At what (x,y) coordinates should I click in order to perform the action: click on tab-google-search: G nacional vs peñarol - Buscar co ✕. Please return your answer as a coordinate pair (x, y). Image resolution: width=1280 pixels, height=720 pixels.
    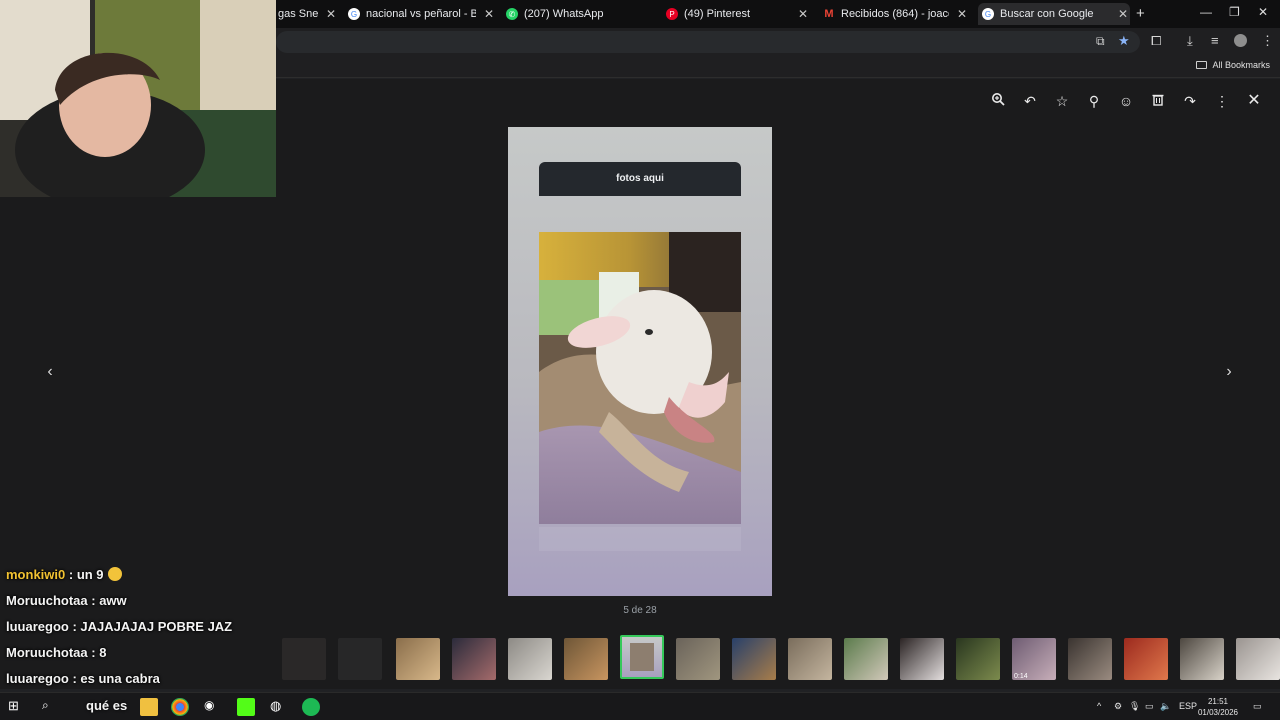
    Looking at the image, I should click on (422, 14).